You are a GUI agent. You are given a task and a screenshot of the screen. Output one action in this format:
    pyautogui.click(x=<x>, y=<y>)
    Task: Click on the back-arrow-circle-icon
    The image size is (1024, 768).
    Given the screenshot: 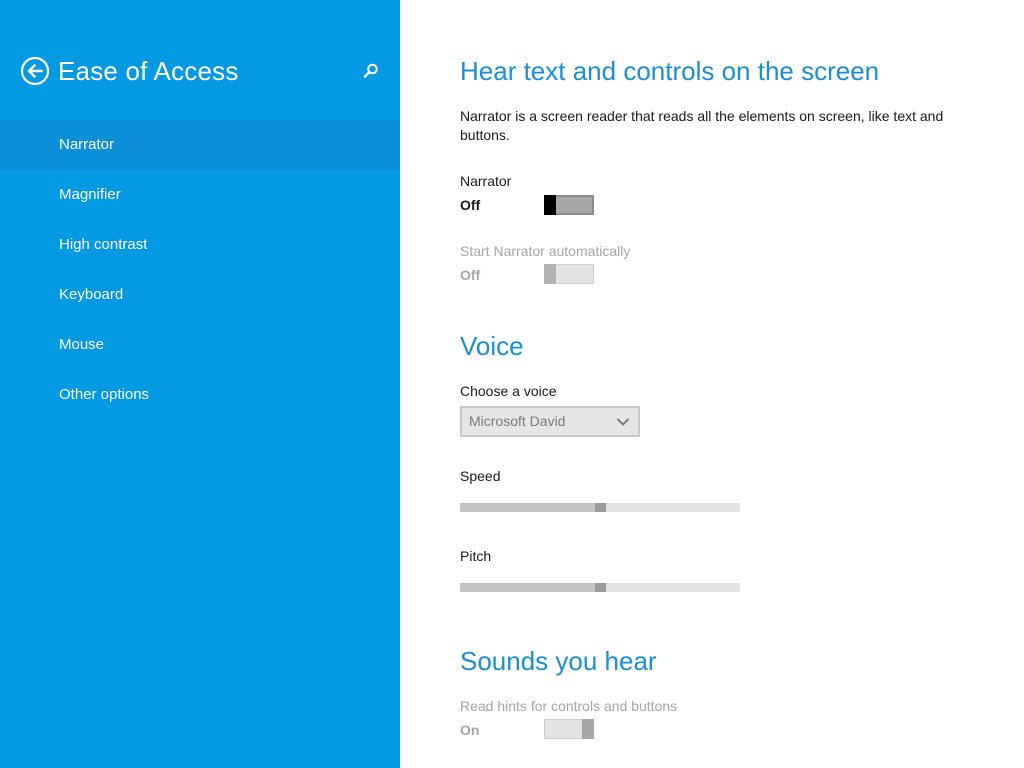 What is the action you would take?
    pyautogui.click(x=35, y=71)
    